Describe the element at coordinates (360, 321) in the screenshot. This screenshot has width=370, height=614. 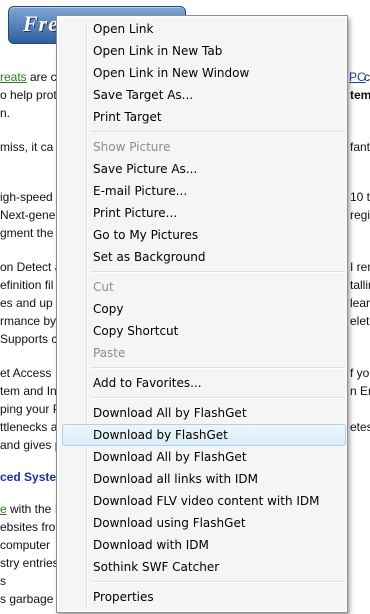
I see `page-text-fragment: eletin` at that location.